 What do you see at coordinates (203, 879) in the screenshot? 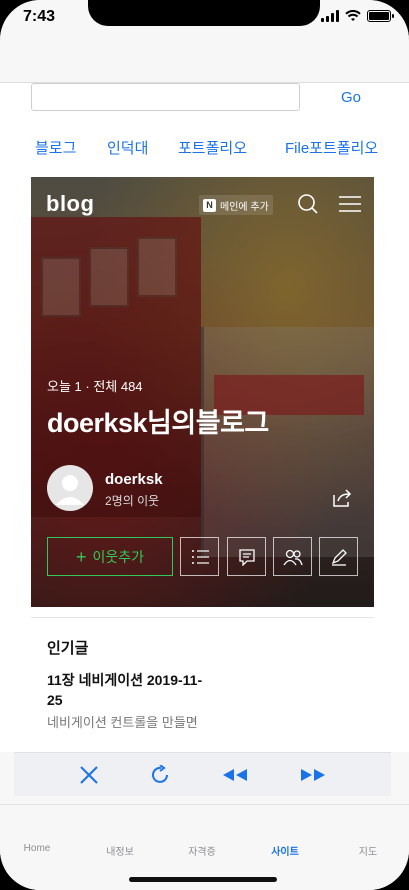
I see `home-indicator` at bounding box center [203, 879].